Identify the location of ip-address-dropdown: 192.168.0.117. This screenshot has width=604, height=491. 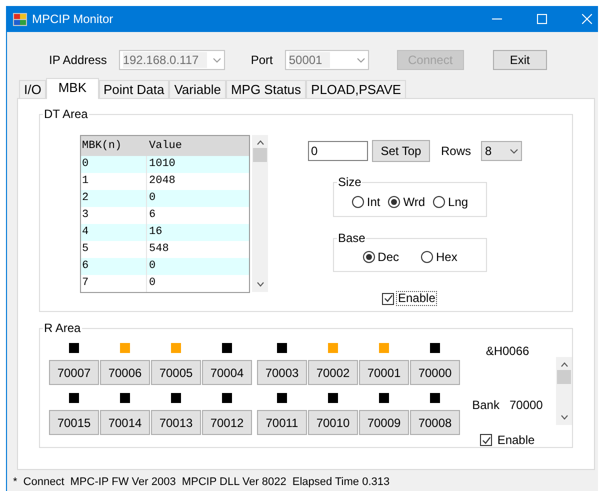
(171, 60).